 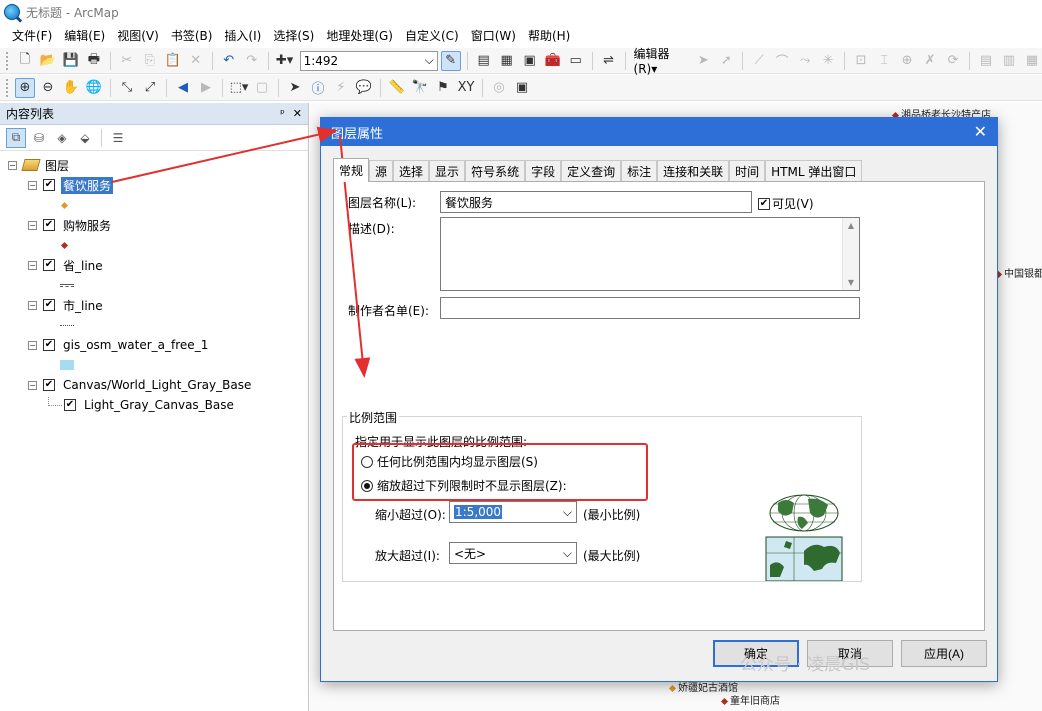 I want to click on measure-icon: 📏, so click(x=397, y=88).